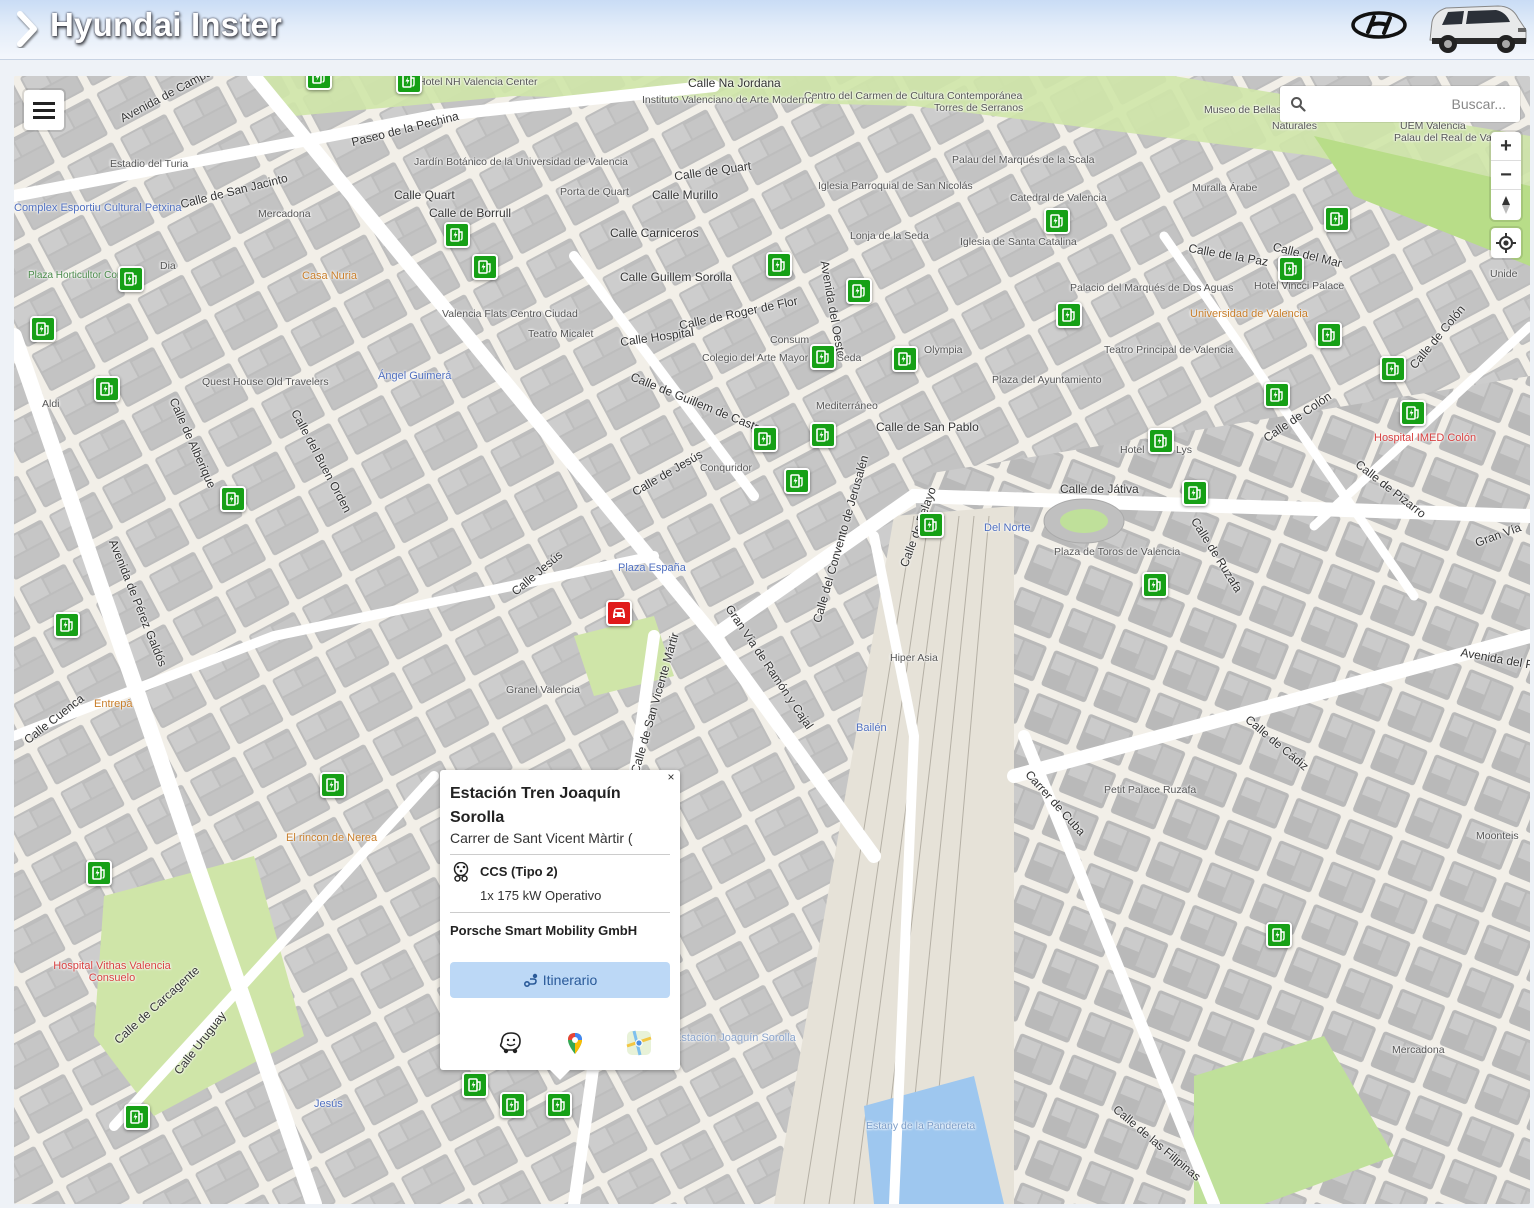  What do you see at coordinates (511, 1043) in the screenshot?
I see `waze-icon` at bounding box center [511, 1043].